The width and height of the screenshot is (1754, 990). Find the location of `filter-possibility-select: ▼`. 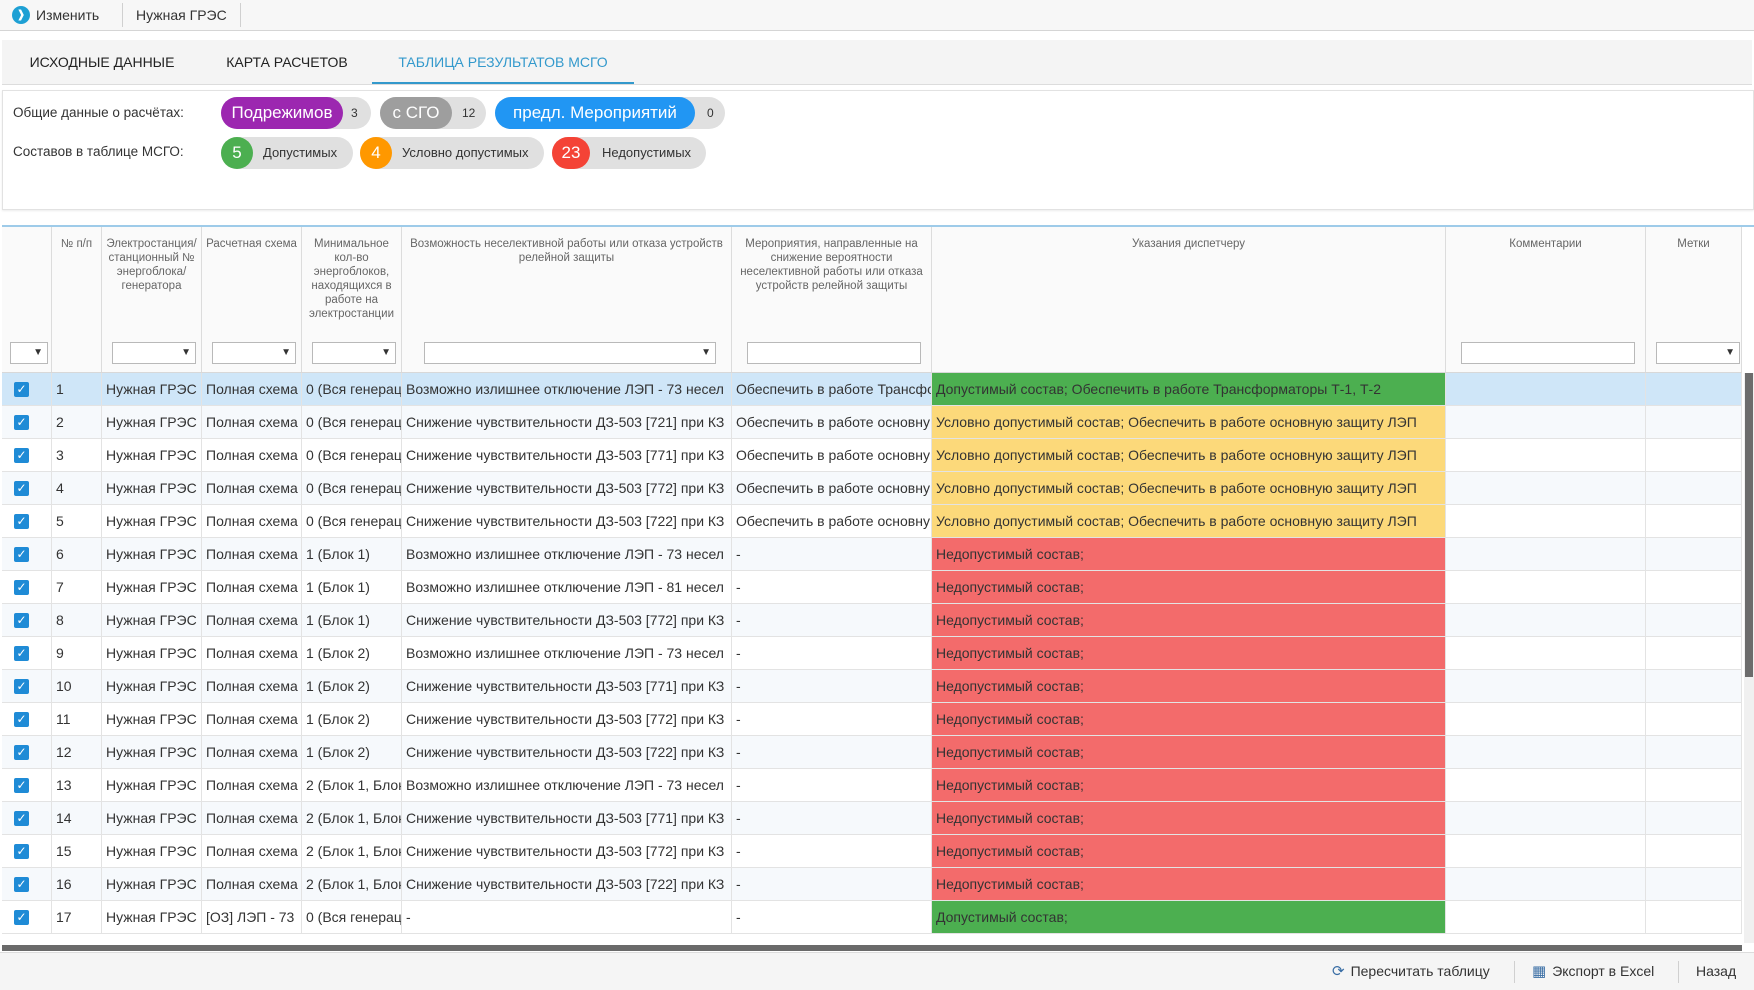

filter-possibility-select: ▼ is located at coordinates (570, 353).